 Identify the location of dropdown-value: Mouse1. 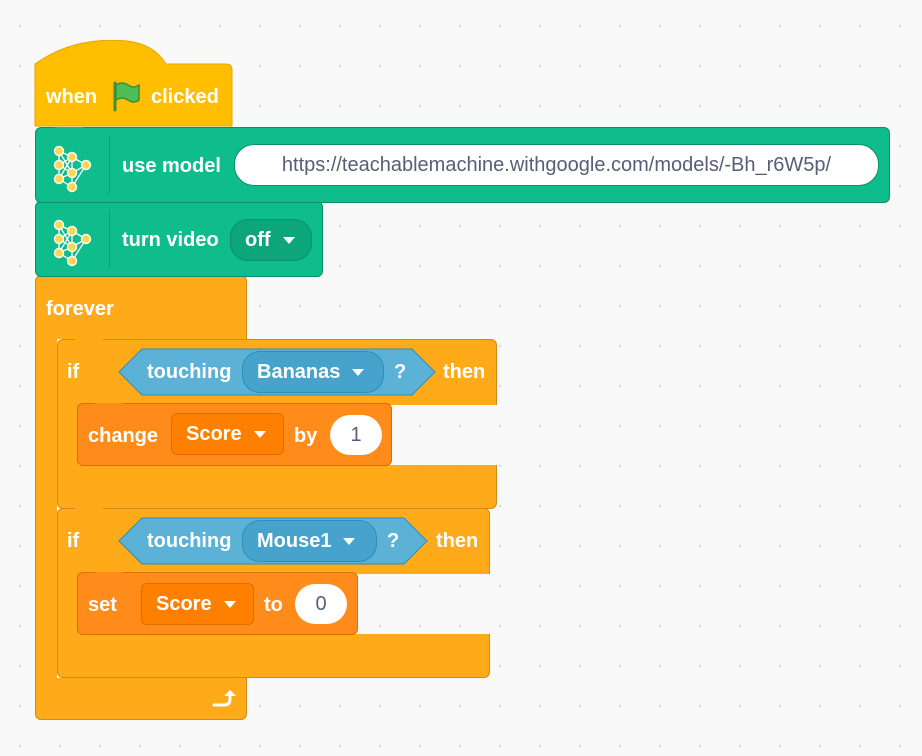
(294, 541).